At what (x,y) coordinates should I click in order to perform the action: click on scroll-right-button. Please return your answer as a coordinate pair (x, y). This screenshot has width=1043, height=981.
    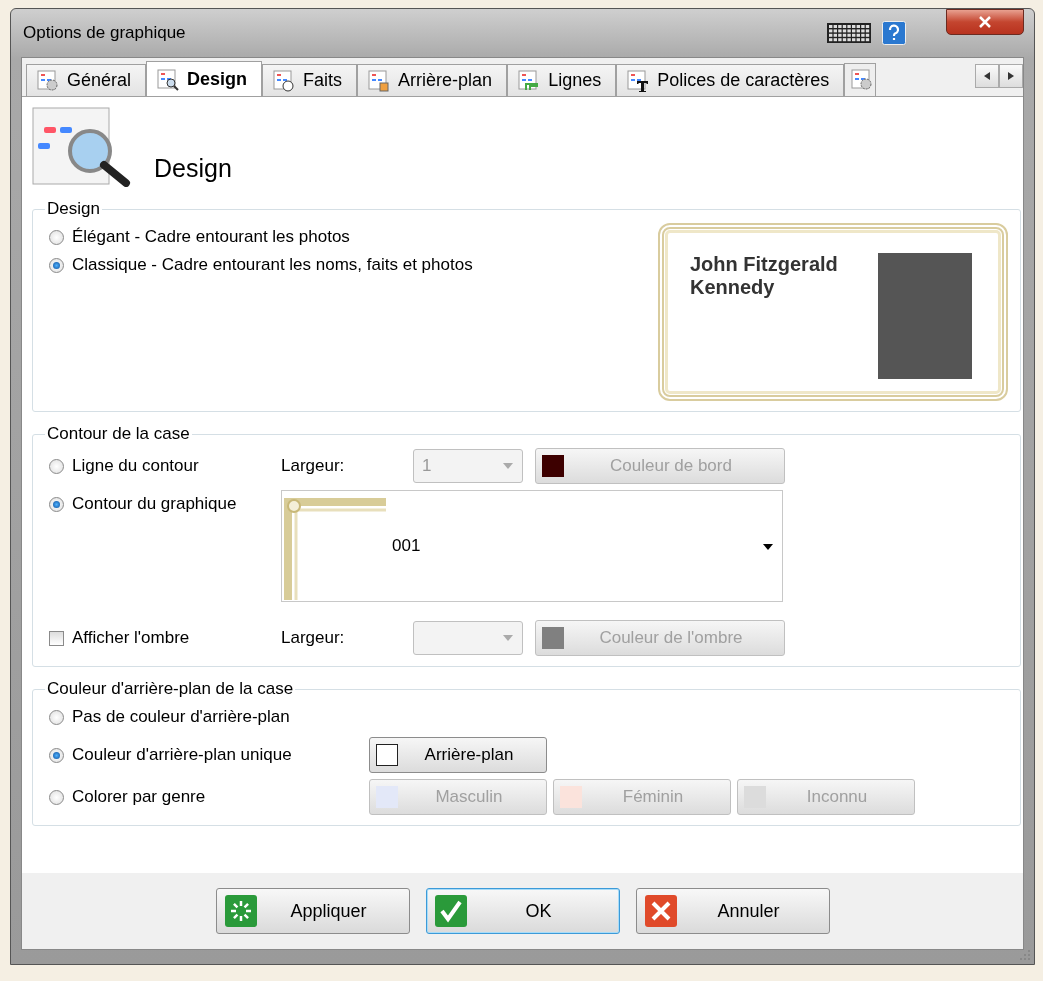
    Looking at the image, I should click on (1011, 76).